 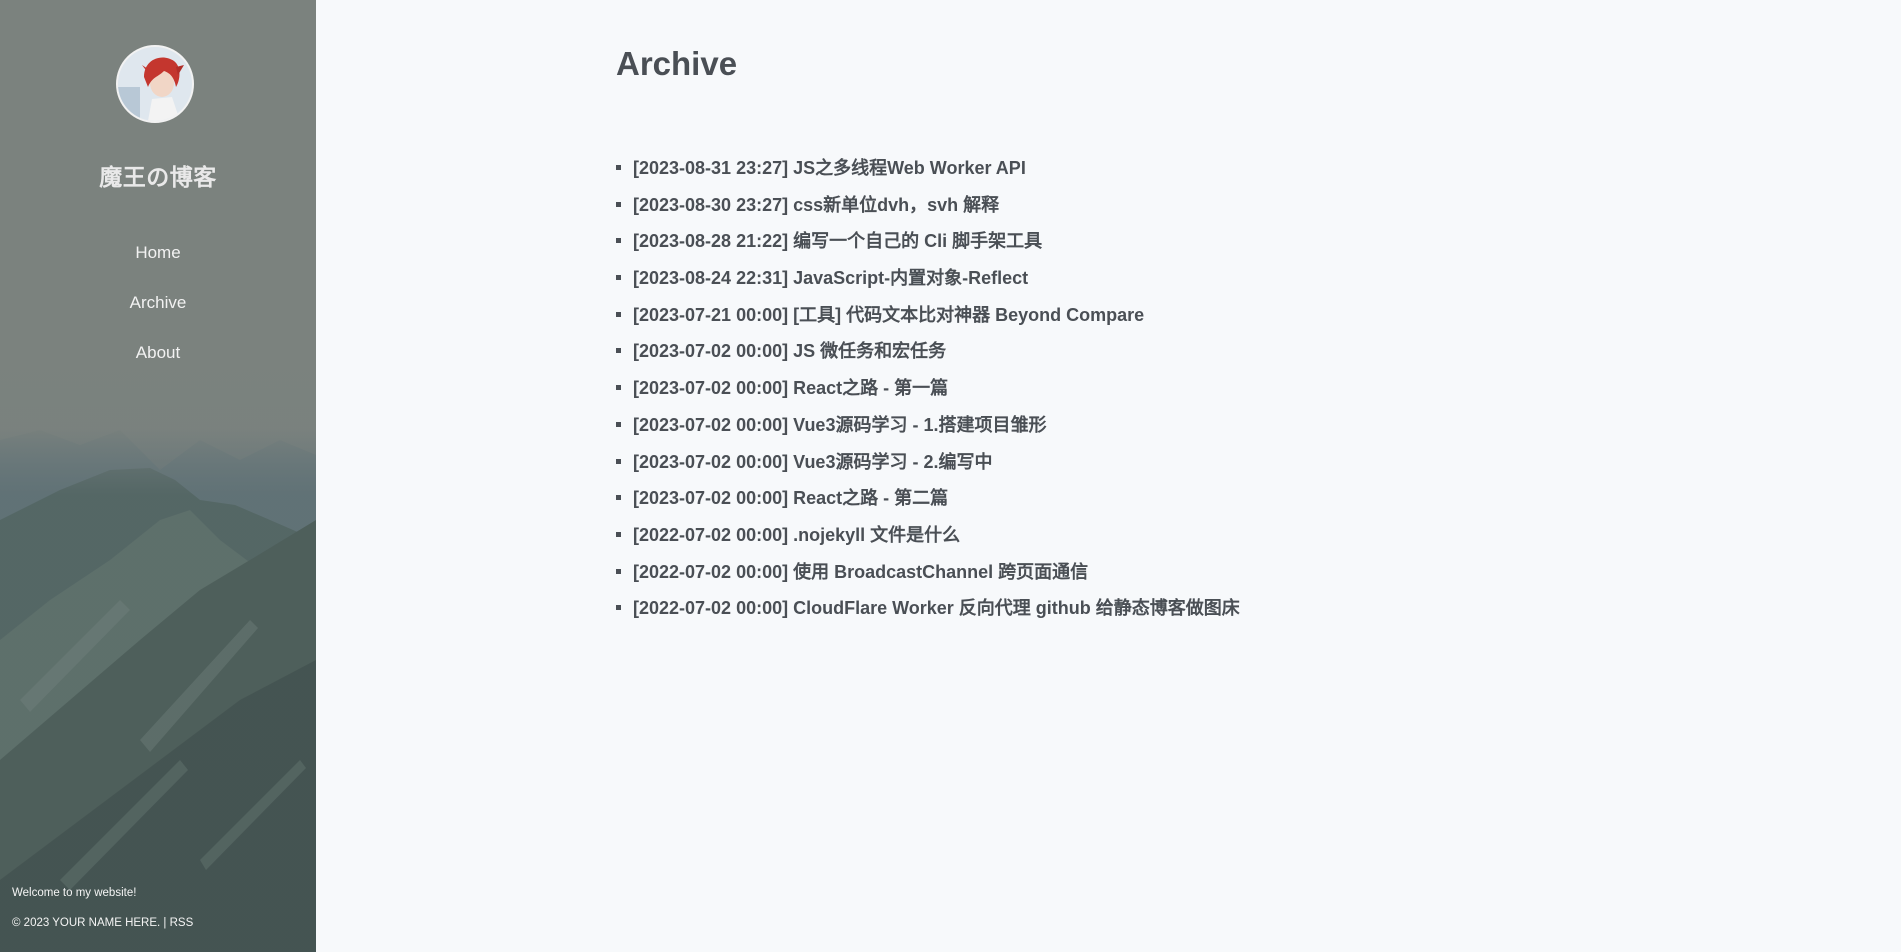 I want to click on avatar, so click(x=155, y=84).